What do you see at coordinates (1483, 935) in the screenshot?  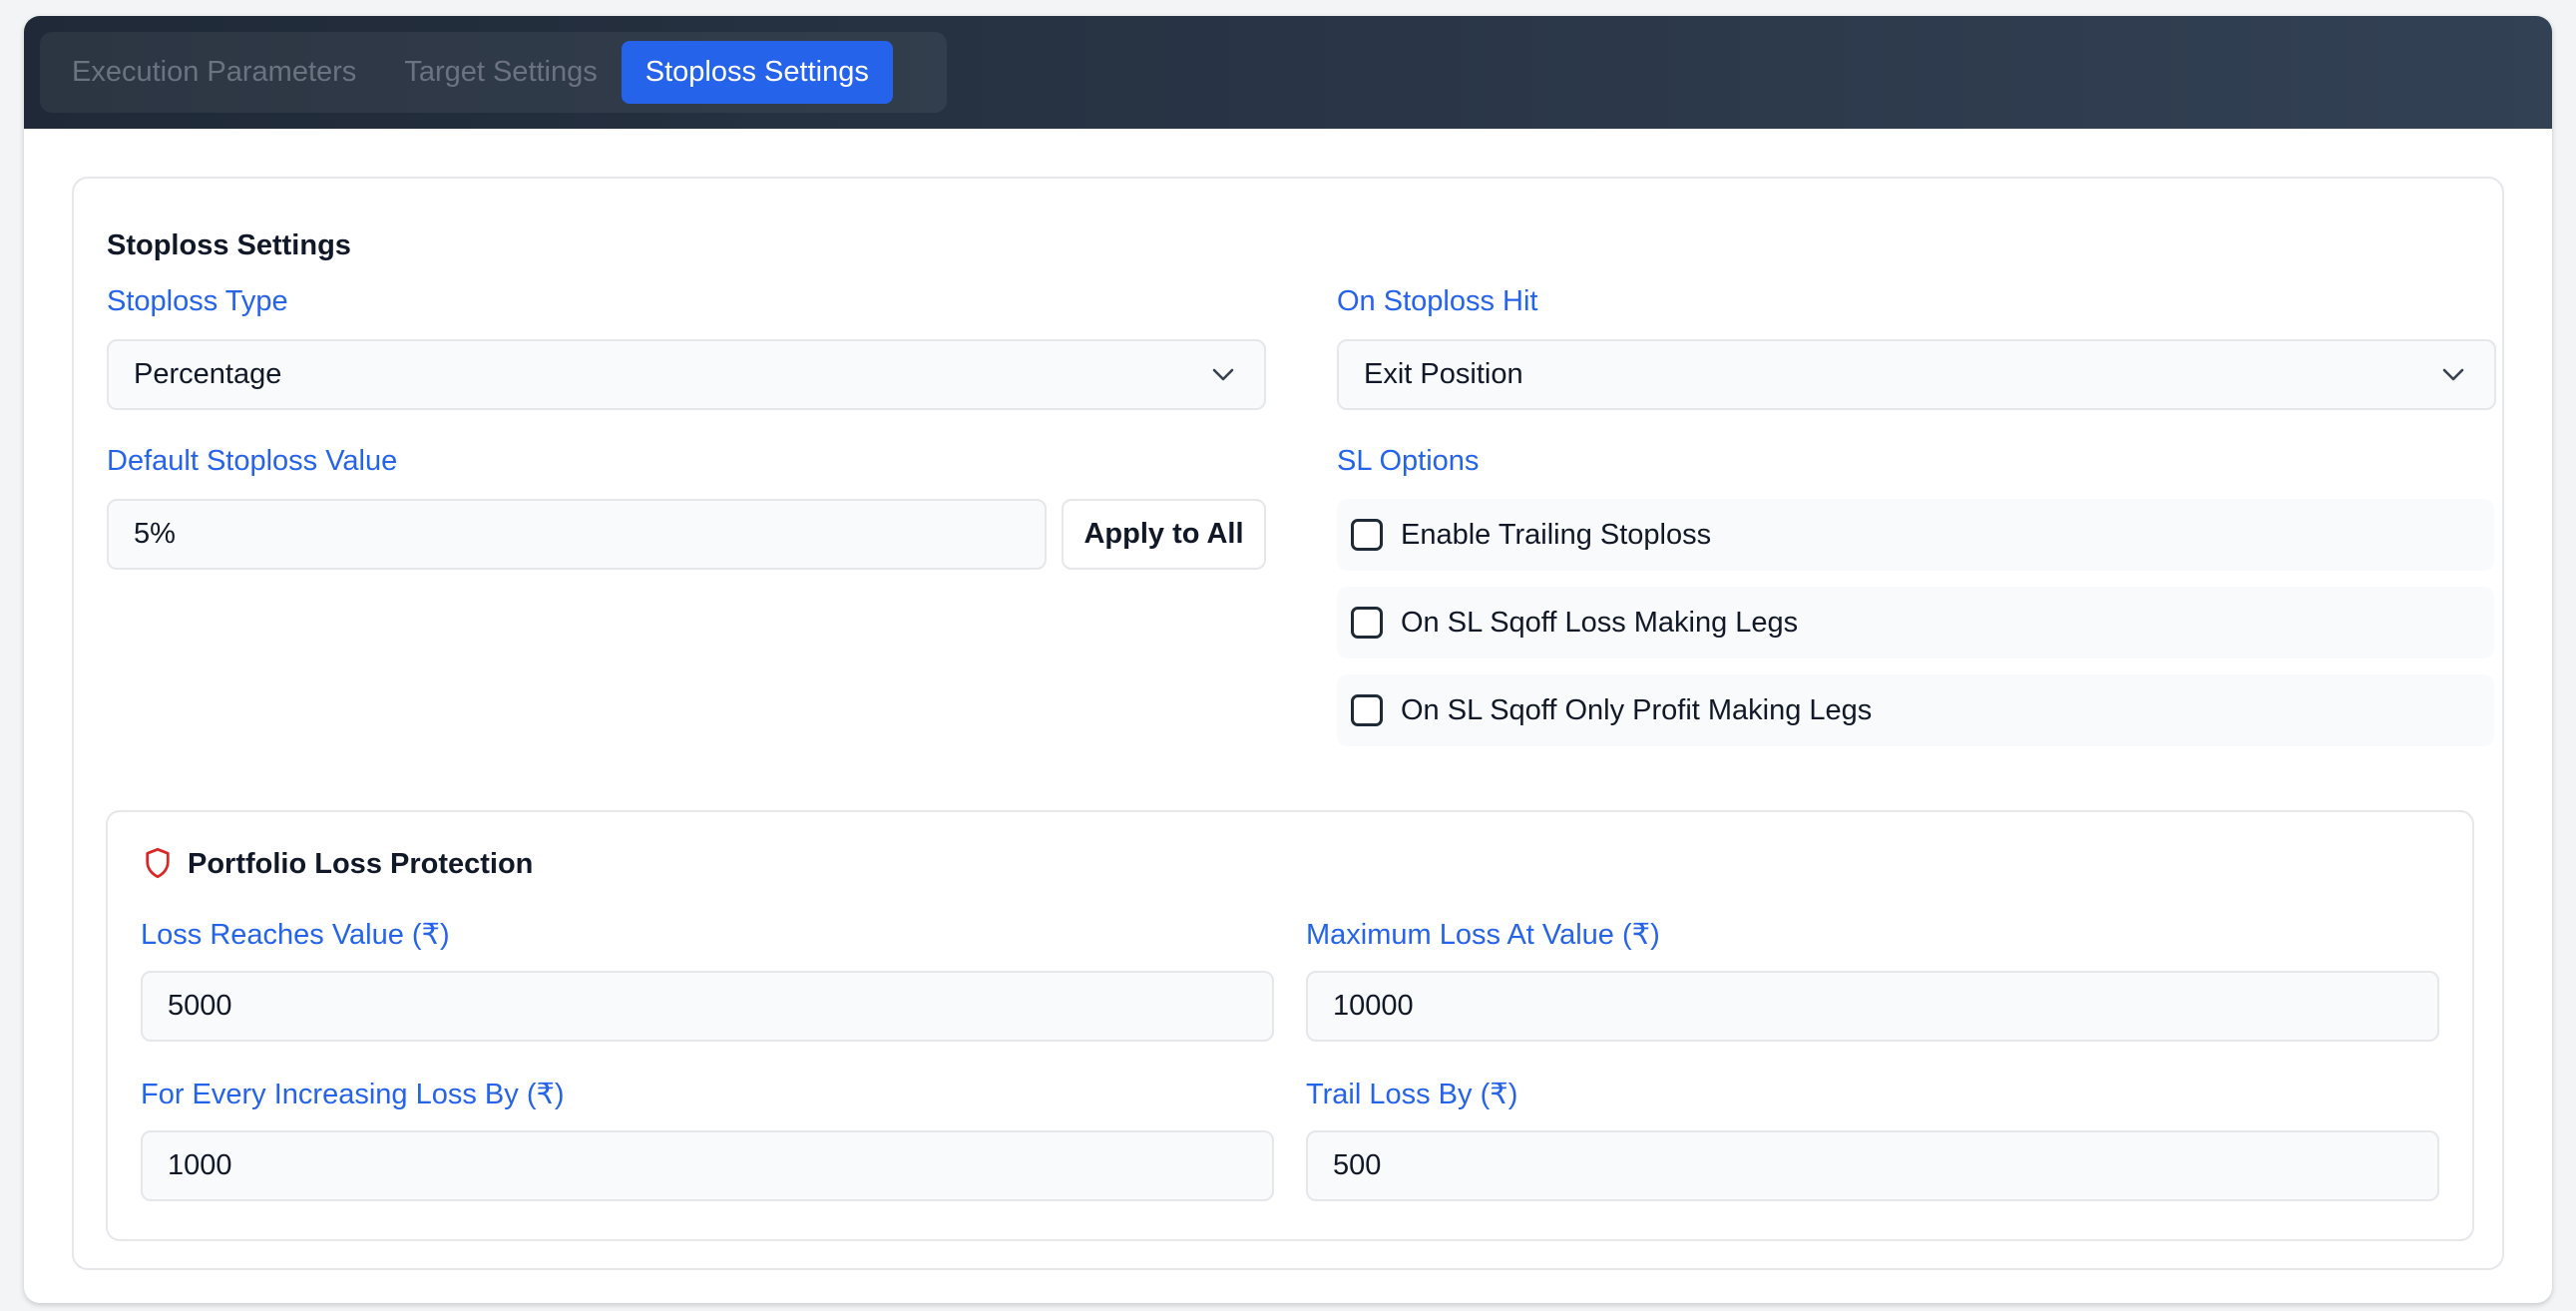 I see `max-loss-label: Maximum Loss At Value (₹)` at bounding box center [1483, 935].